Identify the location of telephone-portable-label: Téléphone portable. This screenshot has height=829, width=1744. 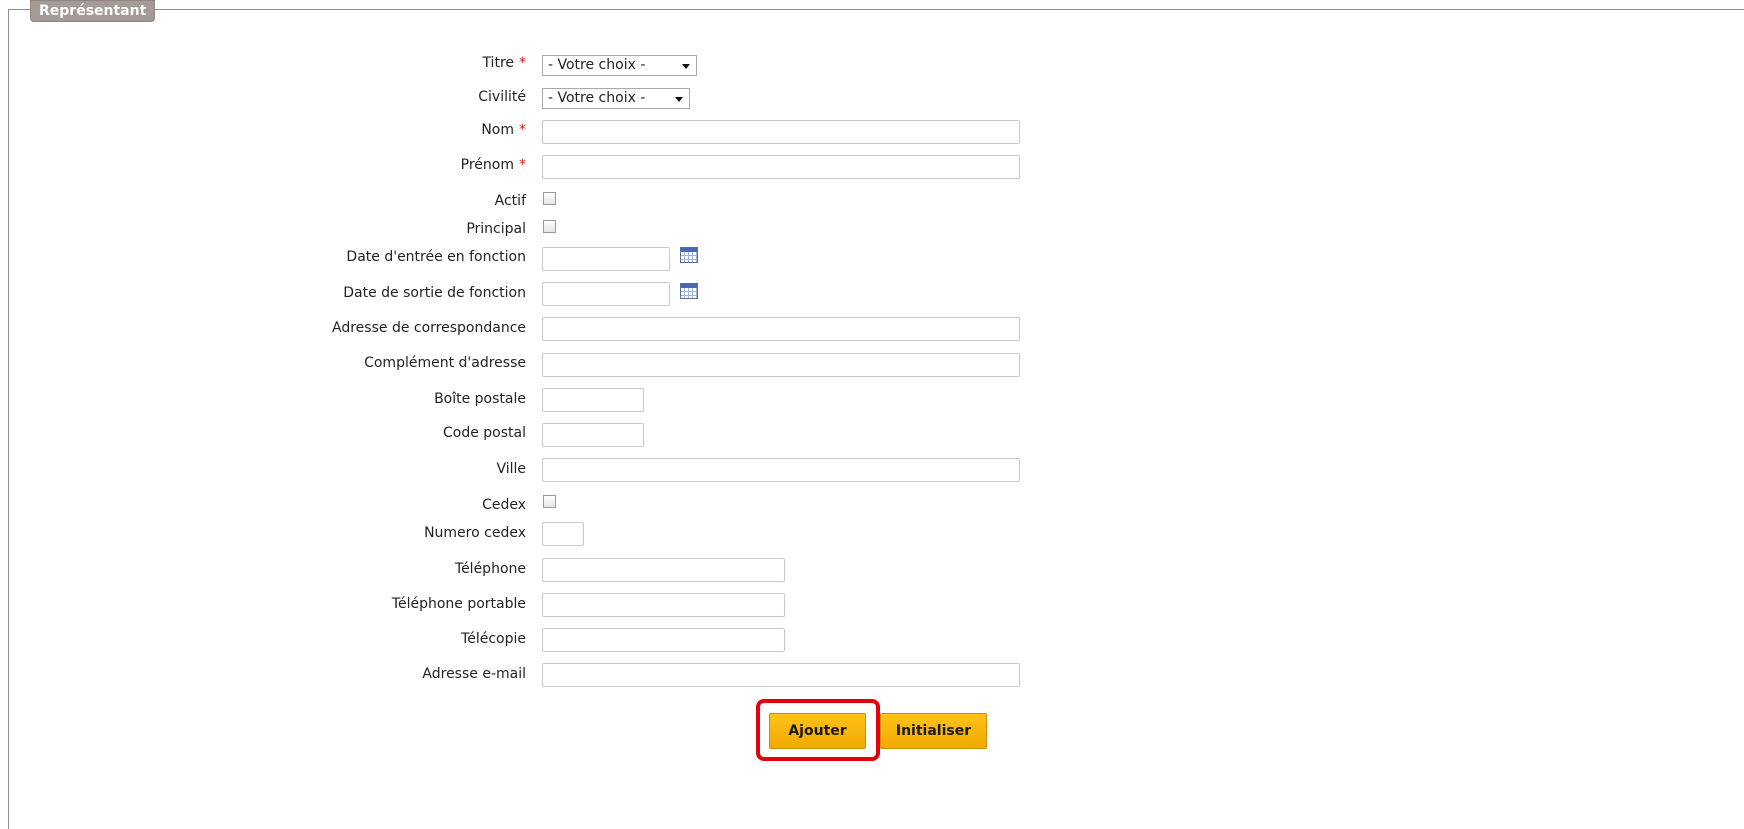
(459, 604).